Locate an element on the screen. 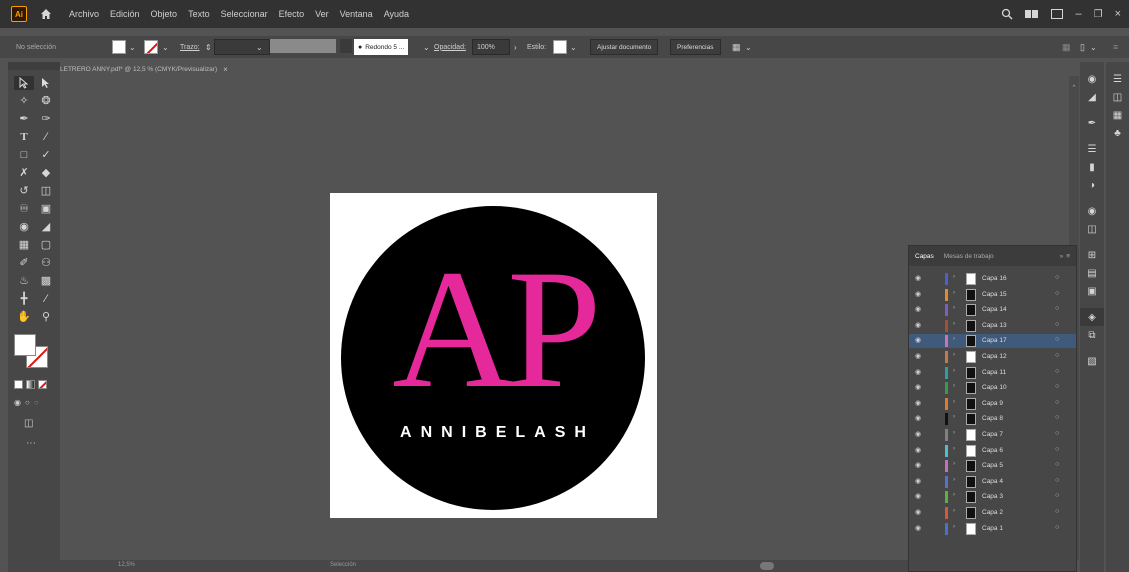  align-icon: ▦ is located at coordinates (736, 47).